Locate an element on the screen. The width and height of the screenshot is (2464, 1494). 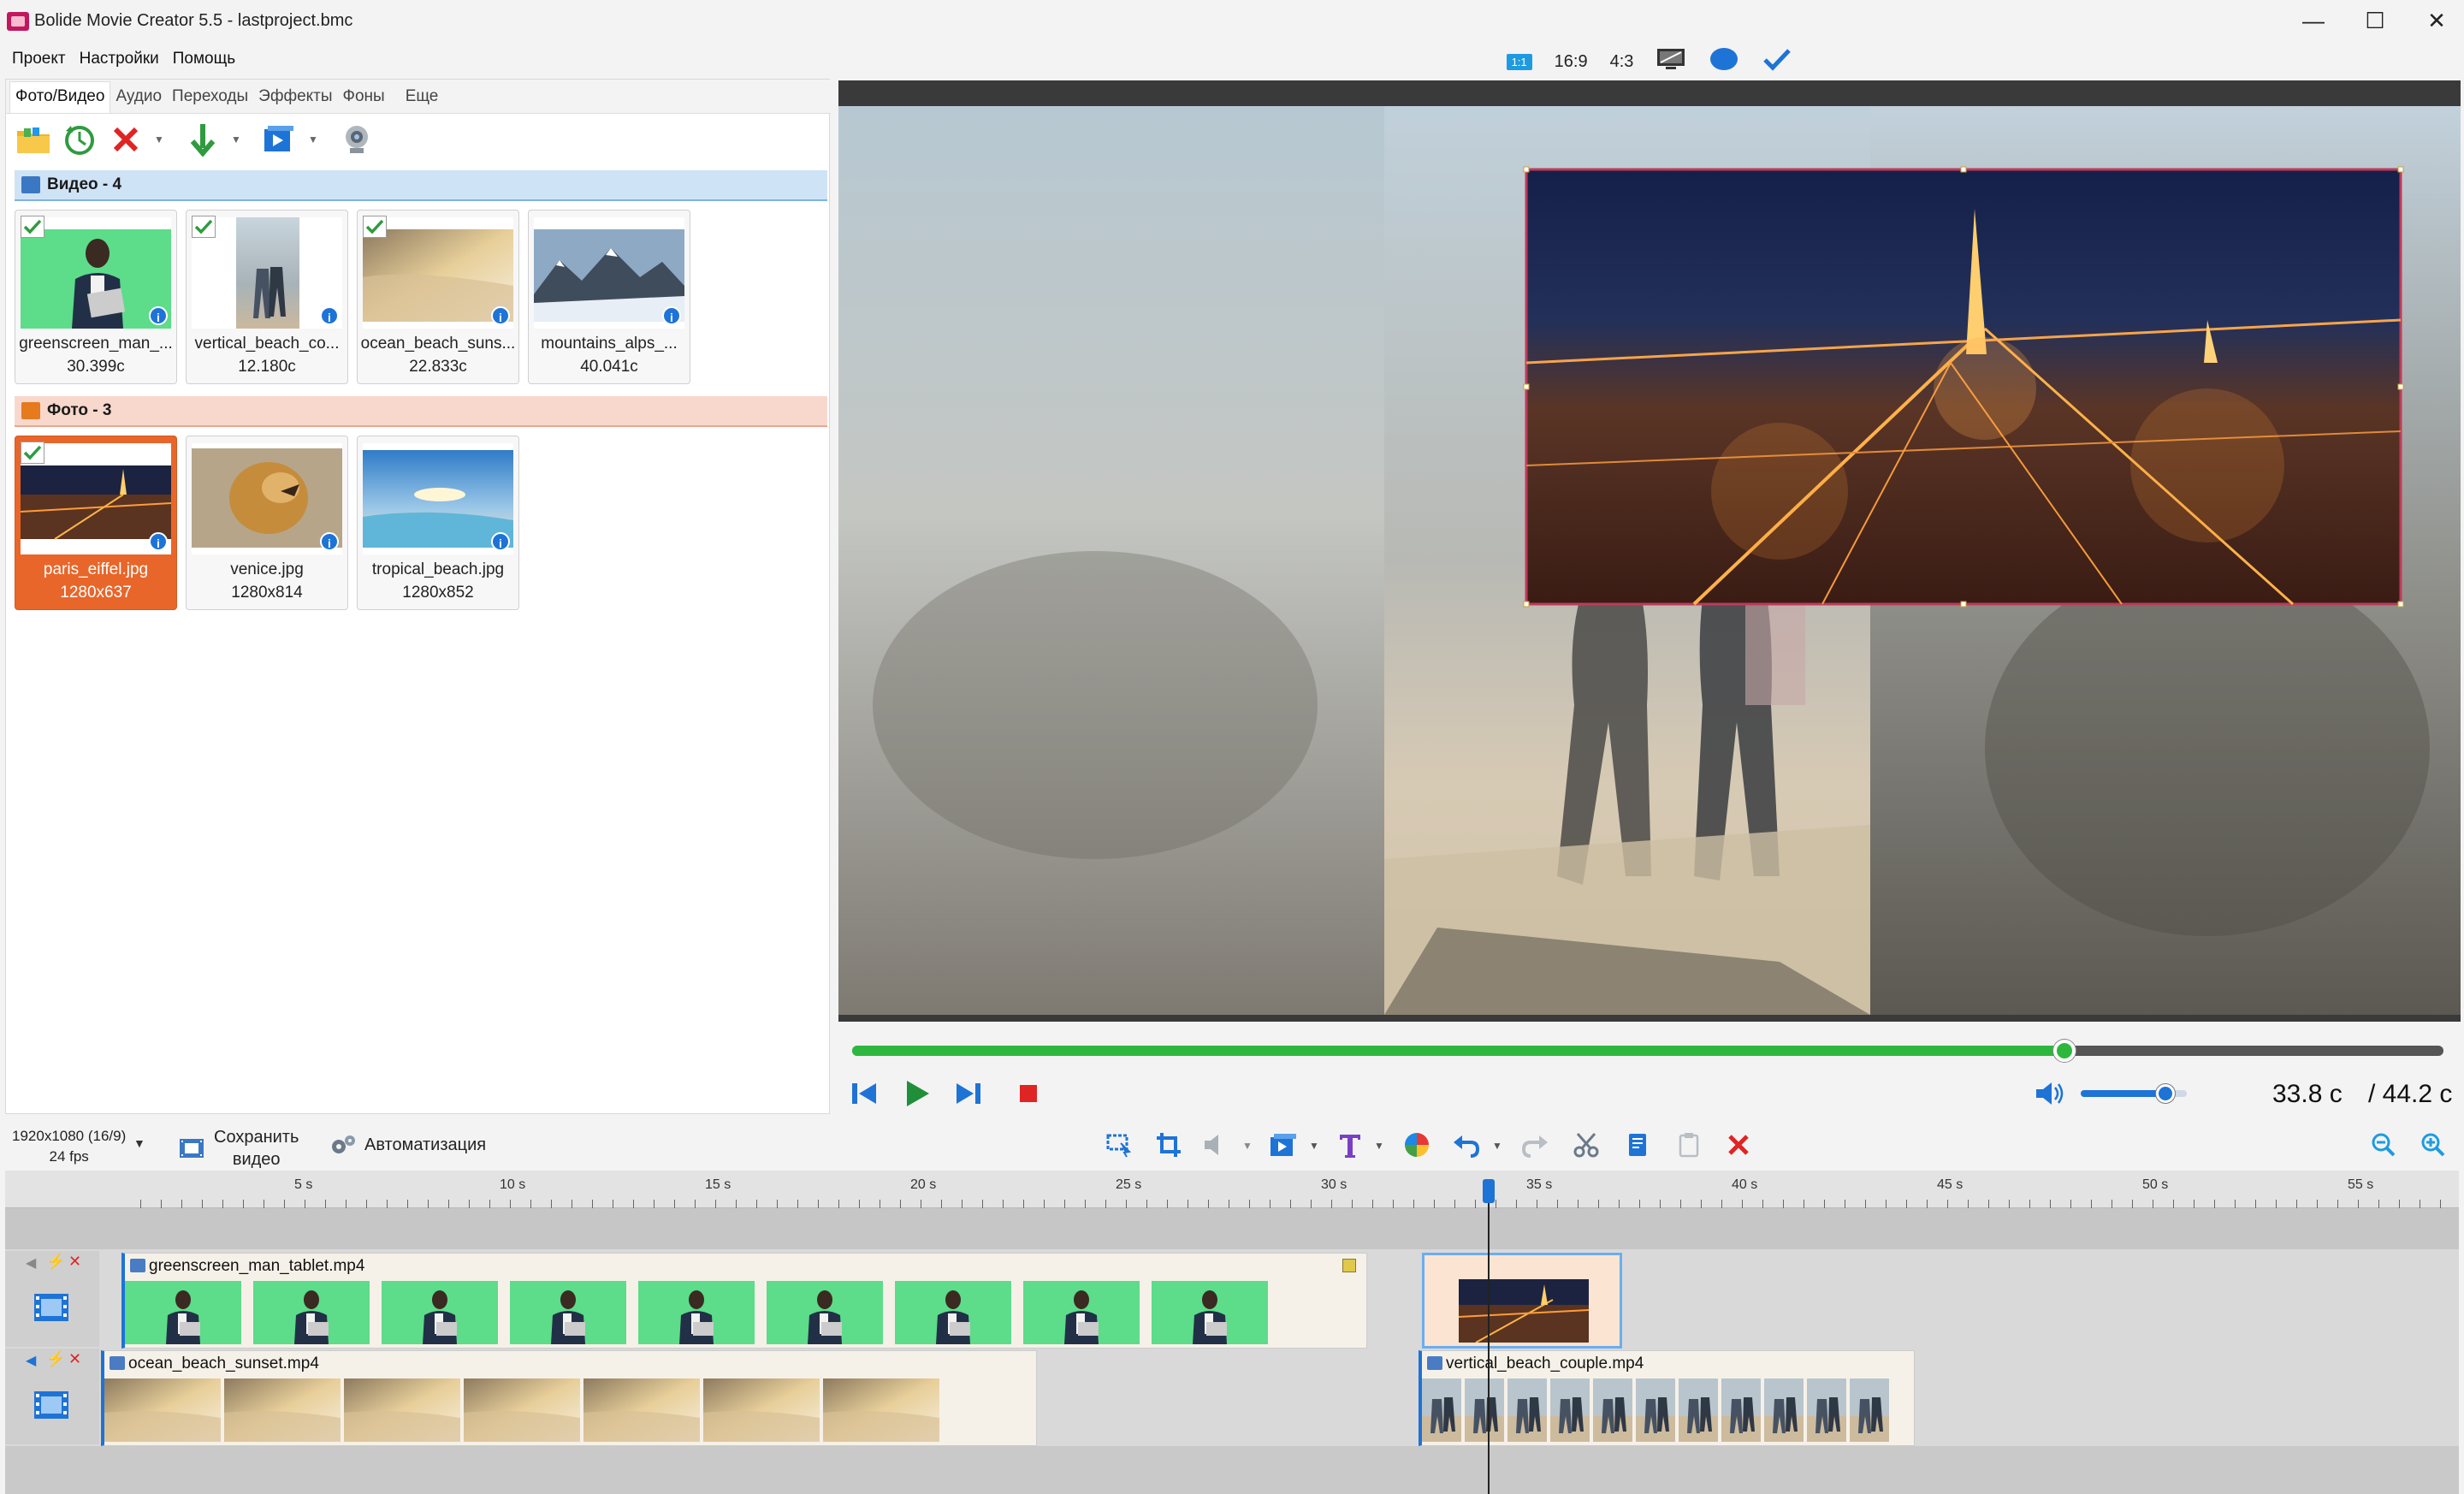
mute-dropdown-icon: ▼ is located at coordinates (1247, 1146).